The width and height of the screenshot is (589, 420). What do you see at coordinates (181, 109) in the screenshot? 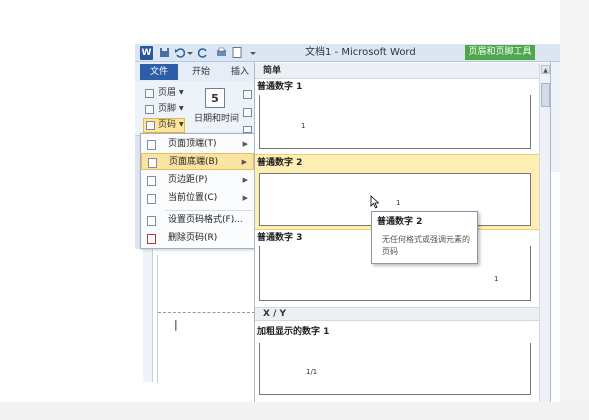
I see `footer-dropdown-icon: ▼` at bounding box center [181, 109].